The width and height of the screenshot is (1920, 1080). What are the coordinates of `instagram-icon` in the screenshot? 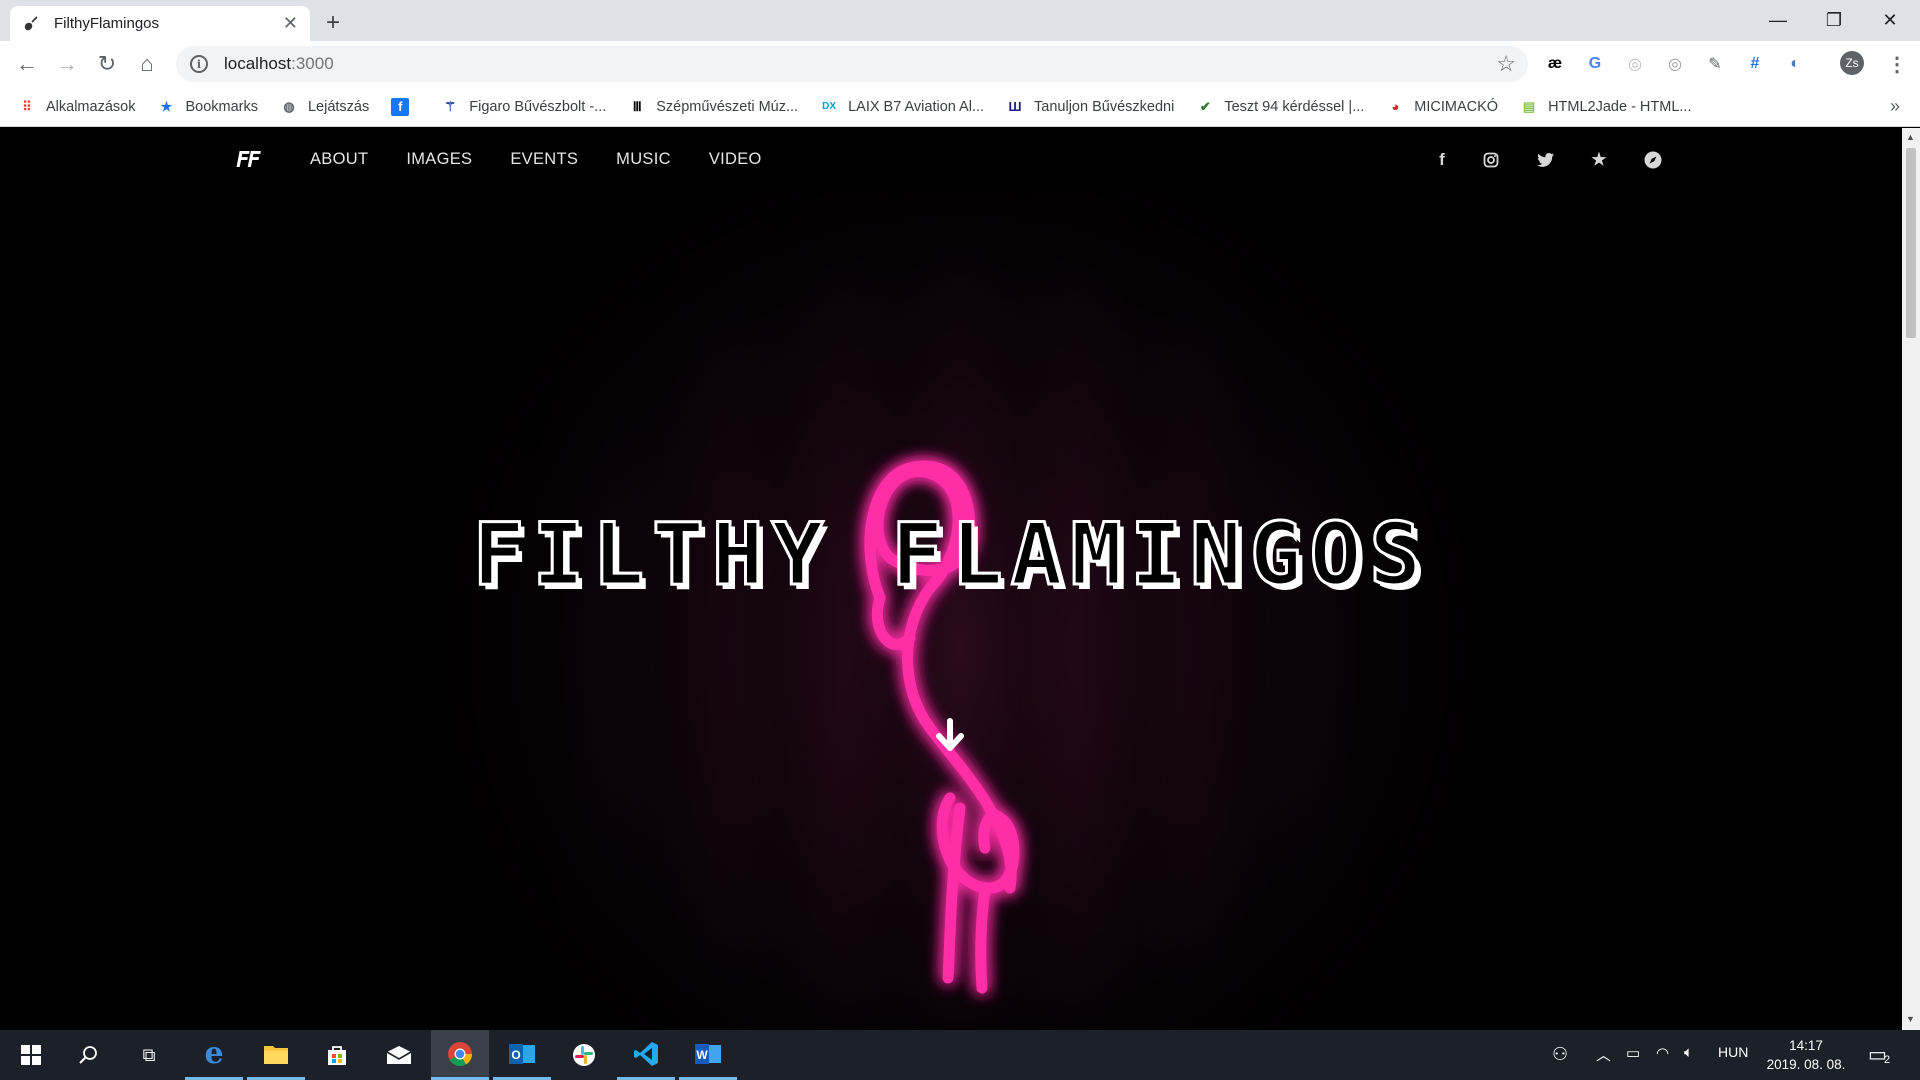 It's located at (1491, 160).